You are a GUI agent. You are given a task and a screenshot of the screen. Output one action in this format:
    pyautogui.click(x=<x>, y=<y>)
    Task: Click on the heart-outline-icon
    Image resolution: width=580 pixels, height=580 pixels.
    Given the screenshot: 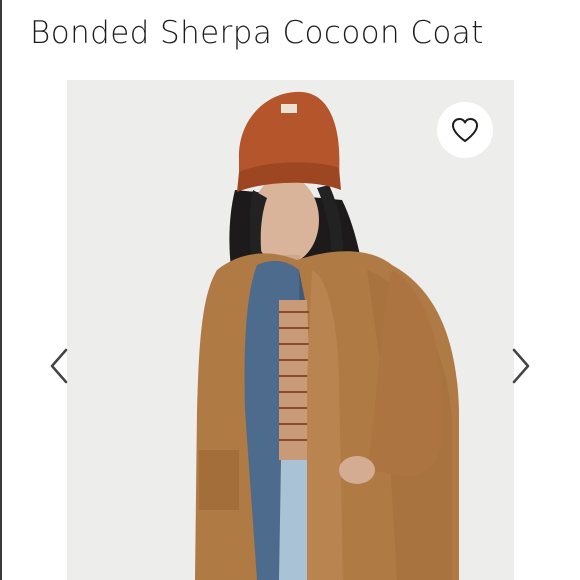 What is the action you would take?
    pyautogui.click(x=465, y=130)
    